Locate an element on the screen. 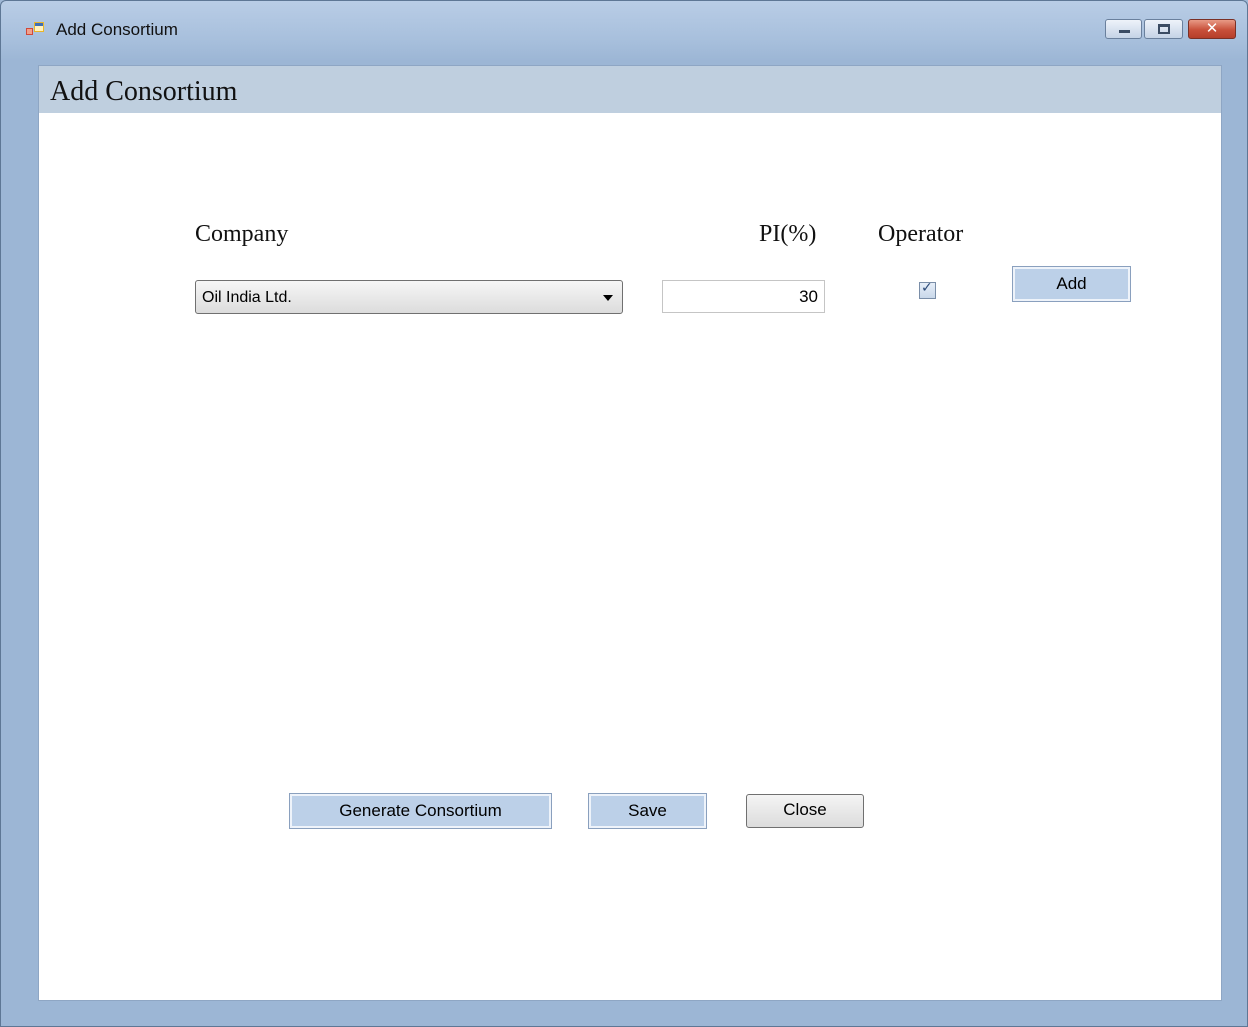 The height and width of the screenshot is (1027, 1248). pi-input is located at coordinates (743, 296).